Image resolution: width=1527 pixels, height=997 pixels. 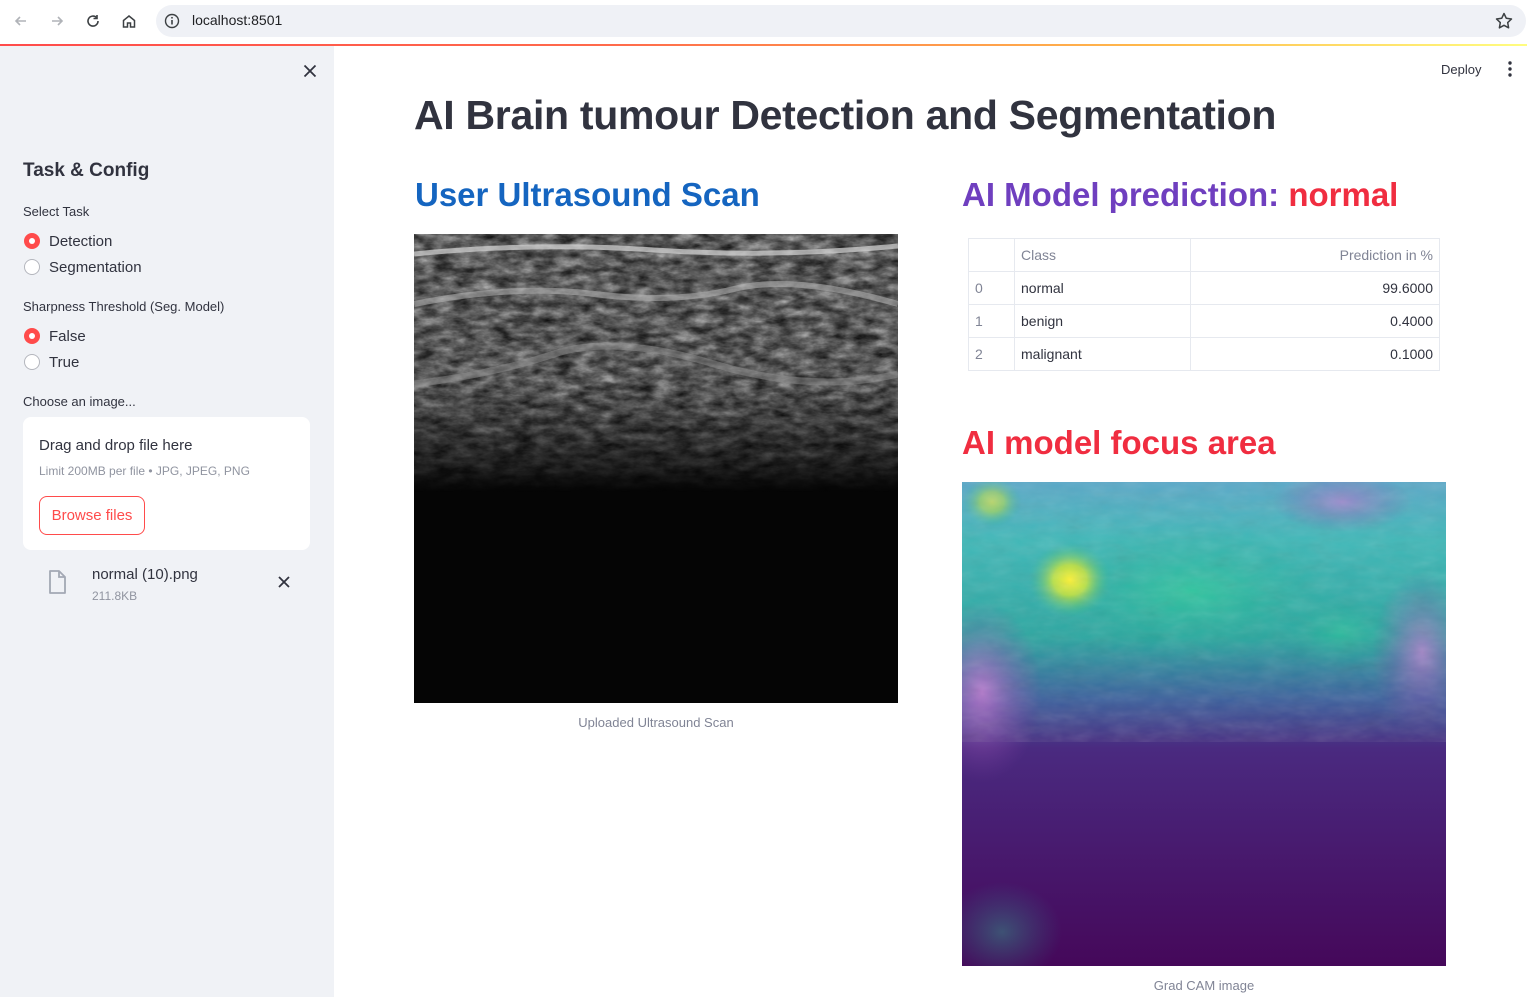 What do you see at coordinates (92, 515) in the screenshot?
I see `browse-files-button: Browse files` at bounding box center [92, 515].